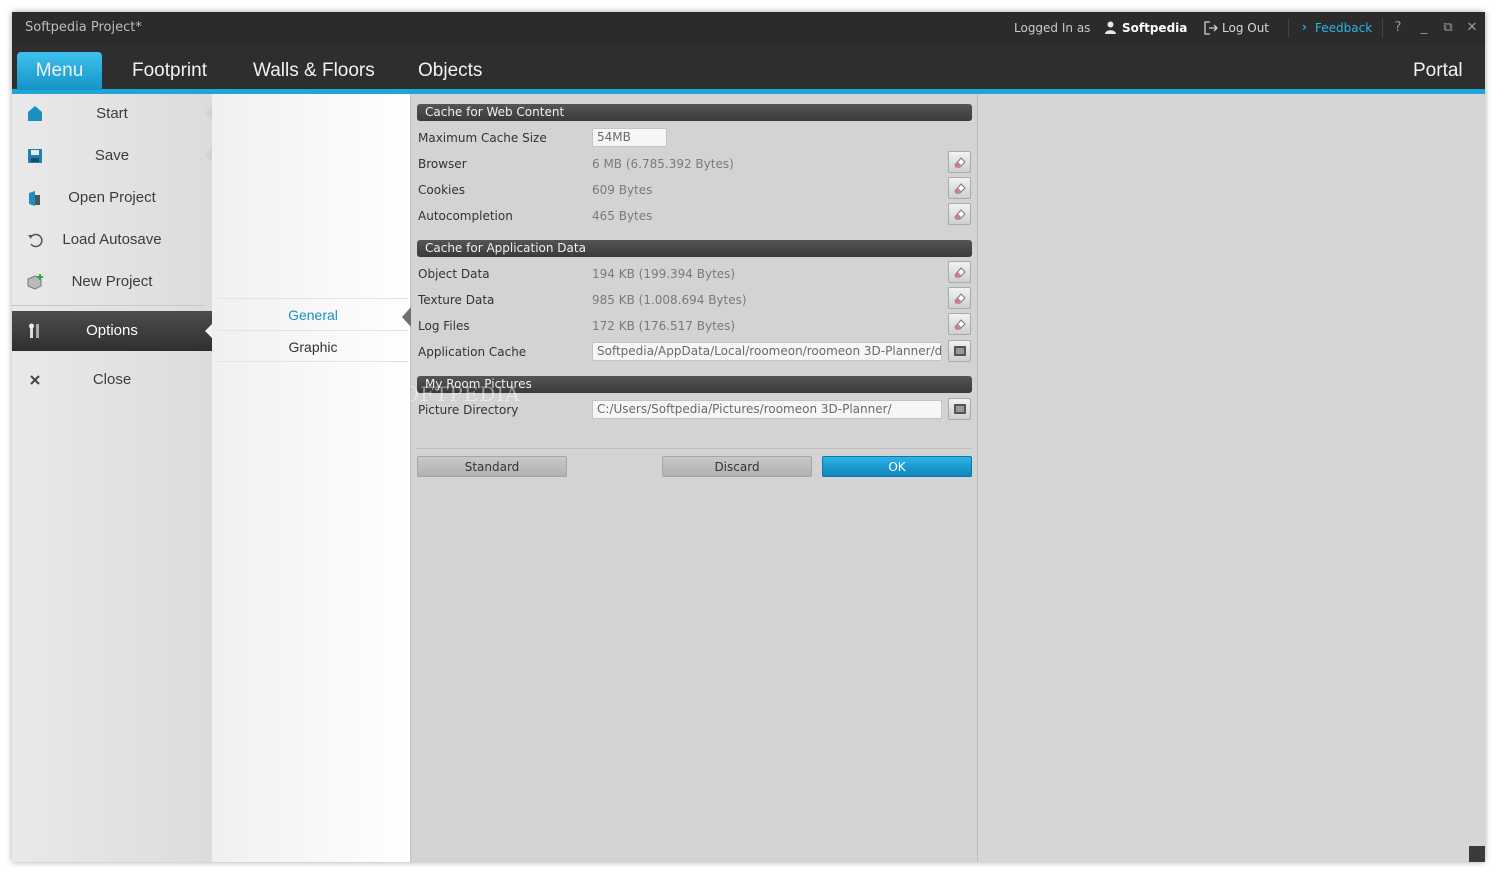 The height and width of the screenshot is (882, 1505). What do you see at coordinates (1343, 28) in the screenshot?
I see `feedback-link: Feedback` at bounding box center [1343, 28].